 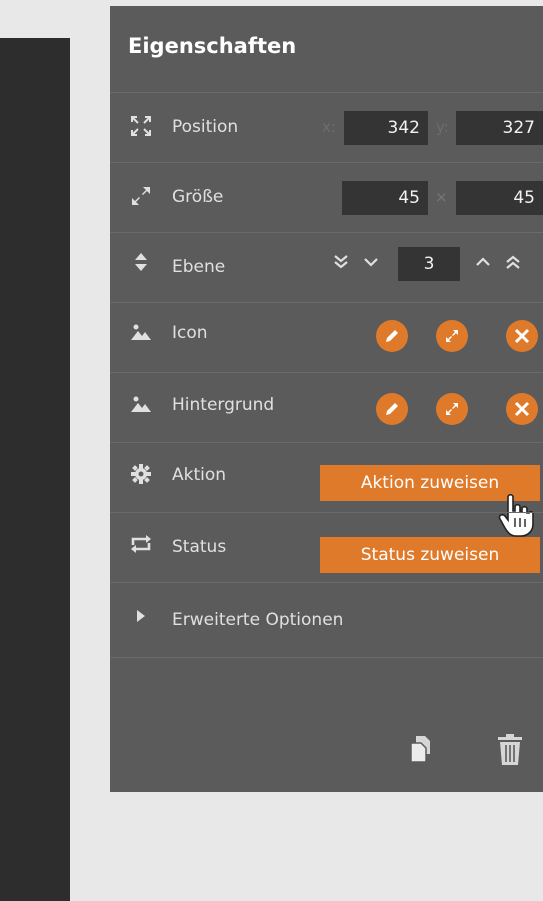 I want to click on width-input: 45, so click(x=385, y=198).